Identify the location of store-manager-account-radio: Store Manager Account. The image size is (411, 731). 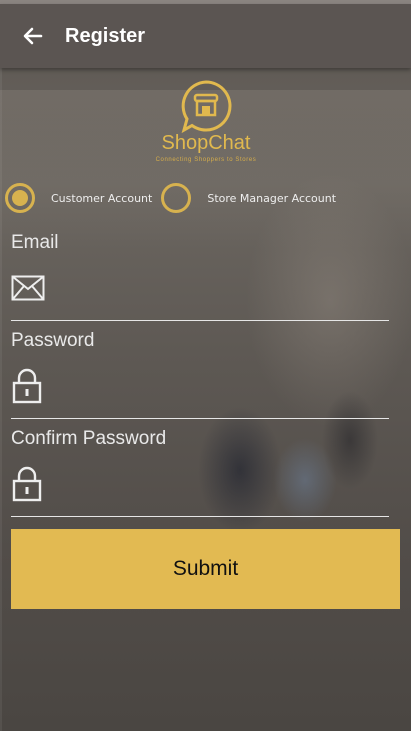
(248, 198).